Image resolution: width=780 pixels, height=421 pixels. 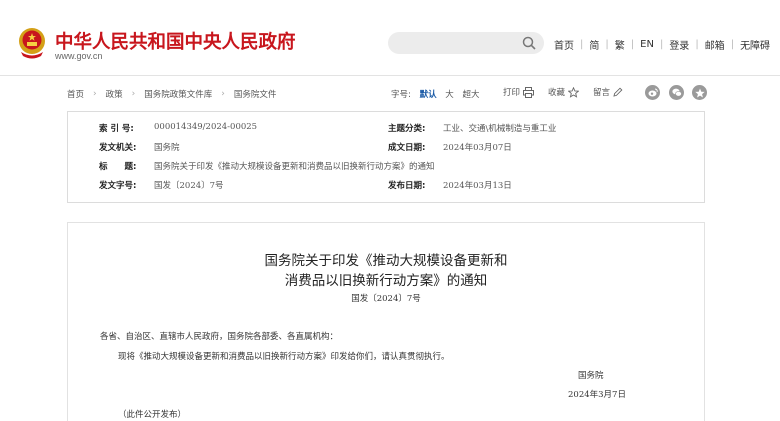 I want to click on print-label: 打印, so click(x=512, y=93).